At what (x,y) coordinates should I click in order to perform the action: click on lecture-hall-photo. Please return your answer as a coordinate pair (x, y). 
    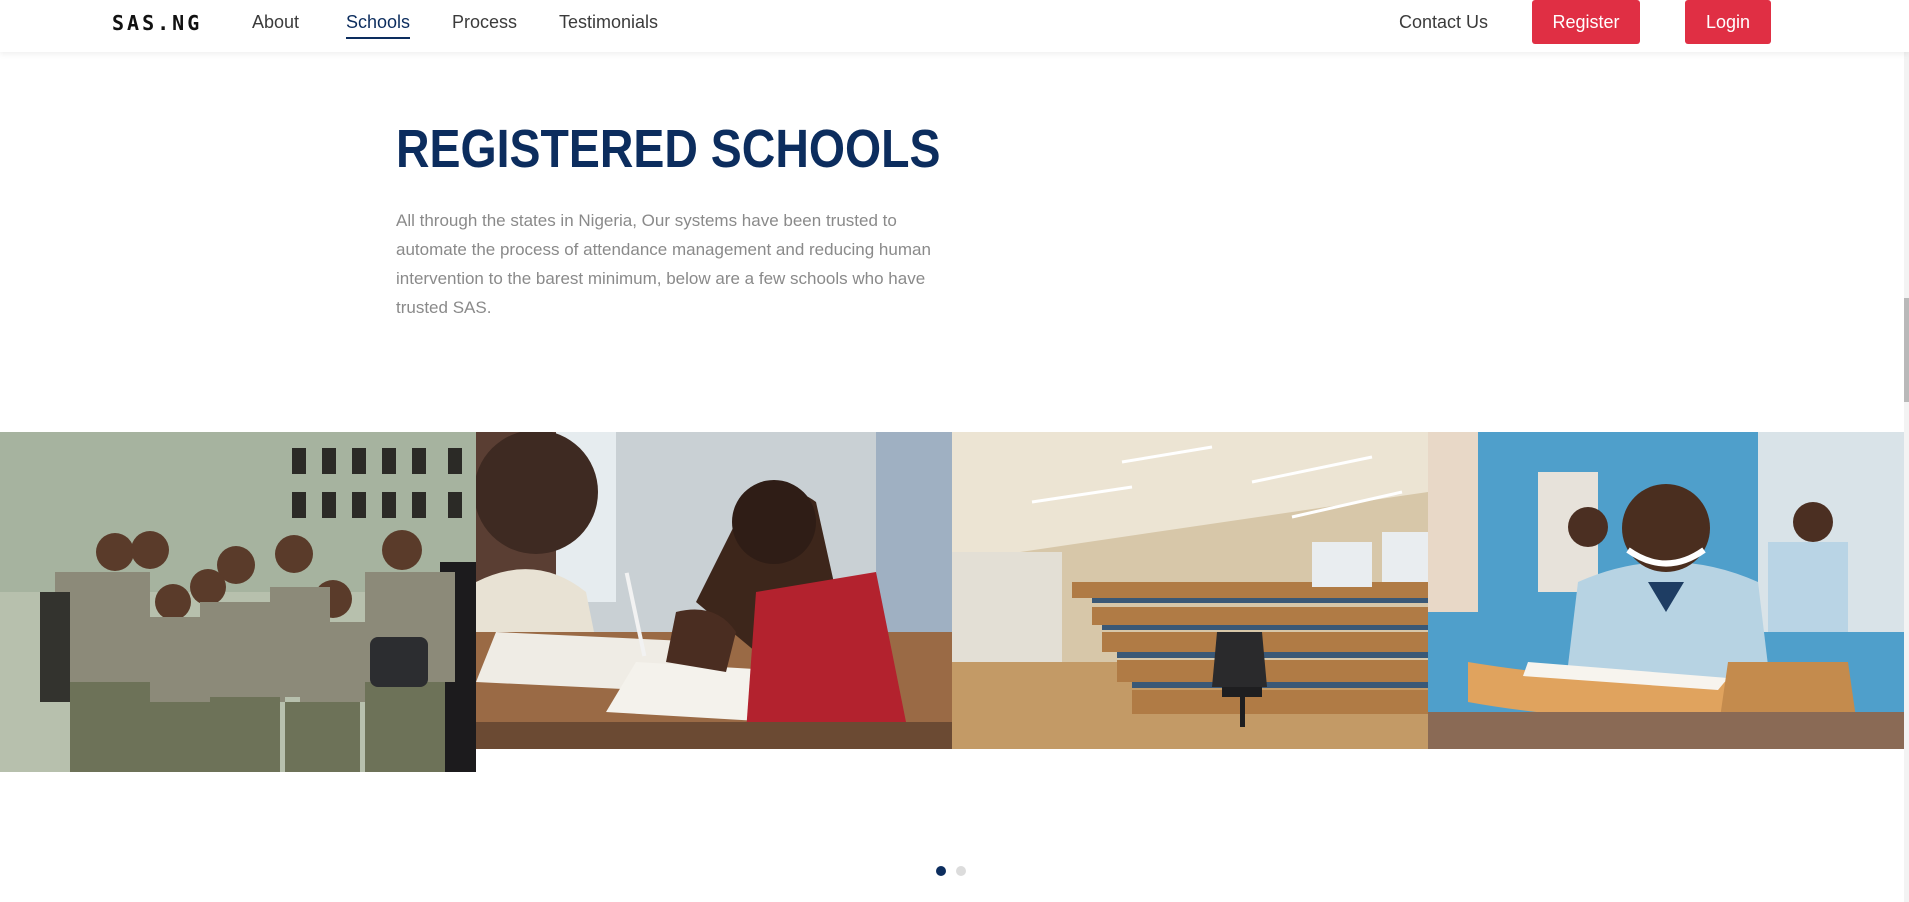
    Looking at the image, I should click on (1190, 590).